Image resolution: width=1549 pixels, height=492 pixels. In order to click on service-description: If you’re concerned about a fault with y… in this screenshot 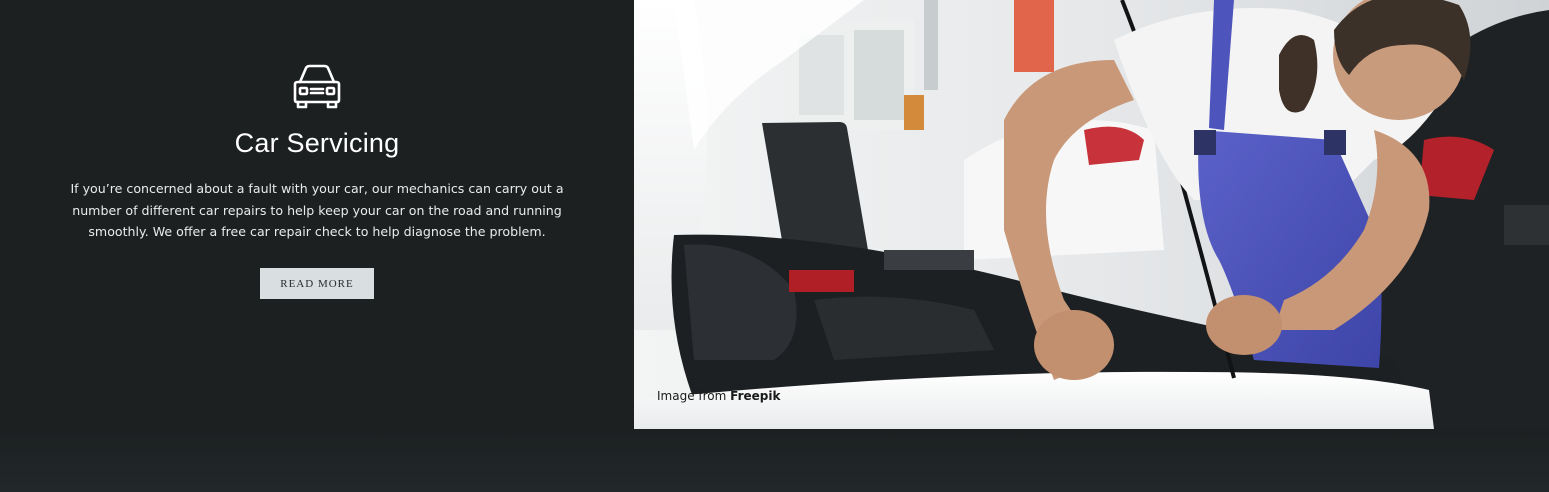, I will do `click(317, 210)`.